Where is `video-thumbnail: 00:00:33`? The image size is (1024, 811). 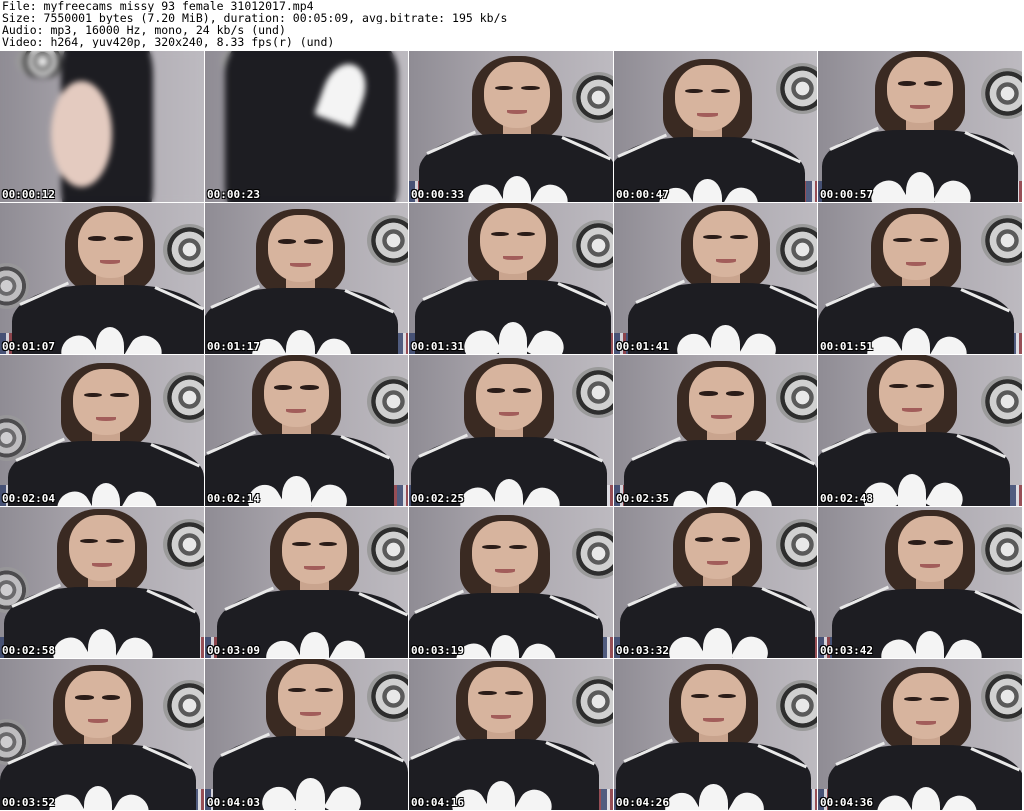 video-thumbnail: 00:00:33 is located at coordinates (511, 127).